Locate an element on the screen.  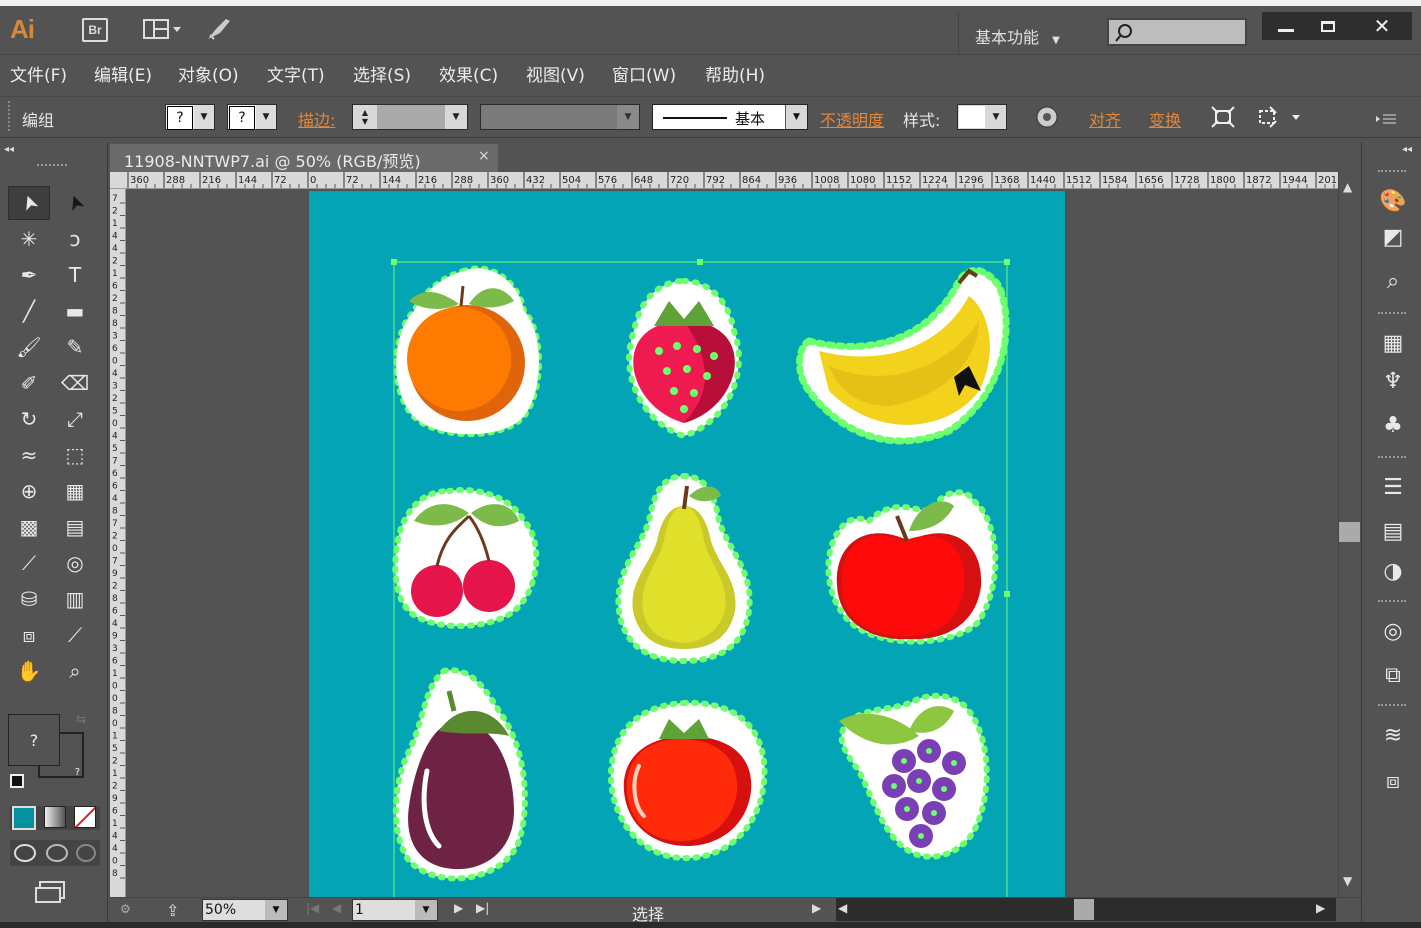
graphic-styles-panel-button: ⧉ is located at coordinates (1393, 675).